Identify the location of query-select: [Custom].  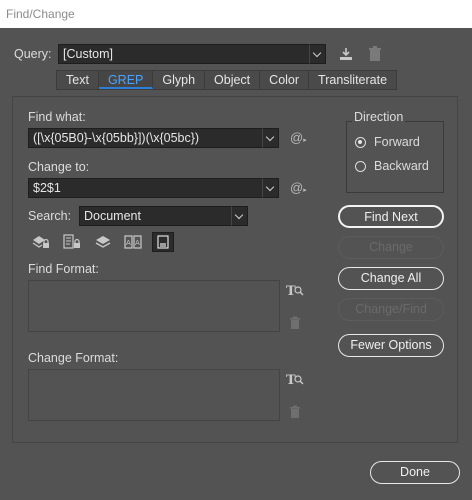
(184, 54).